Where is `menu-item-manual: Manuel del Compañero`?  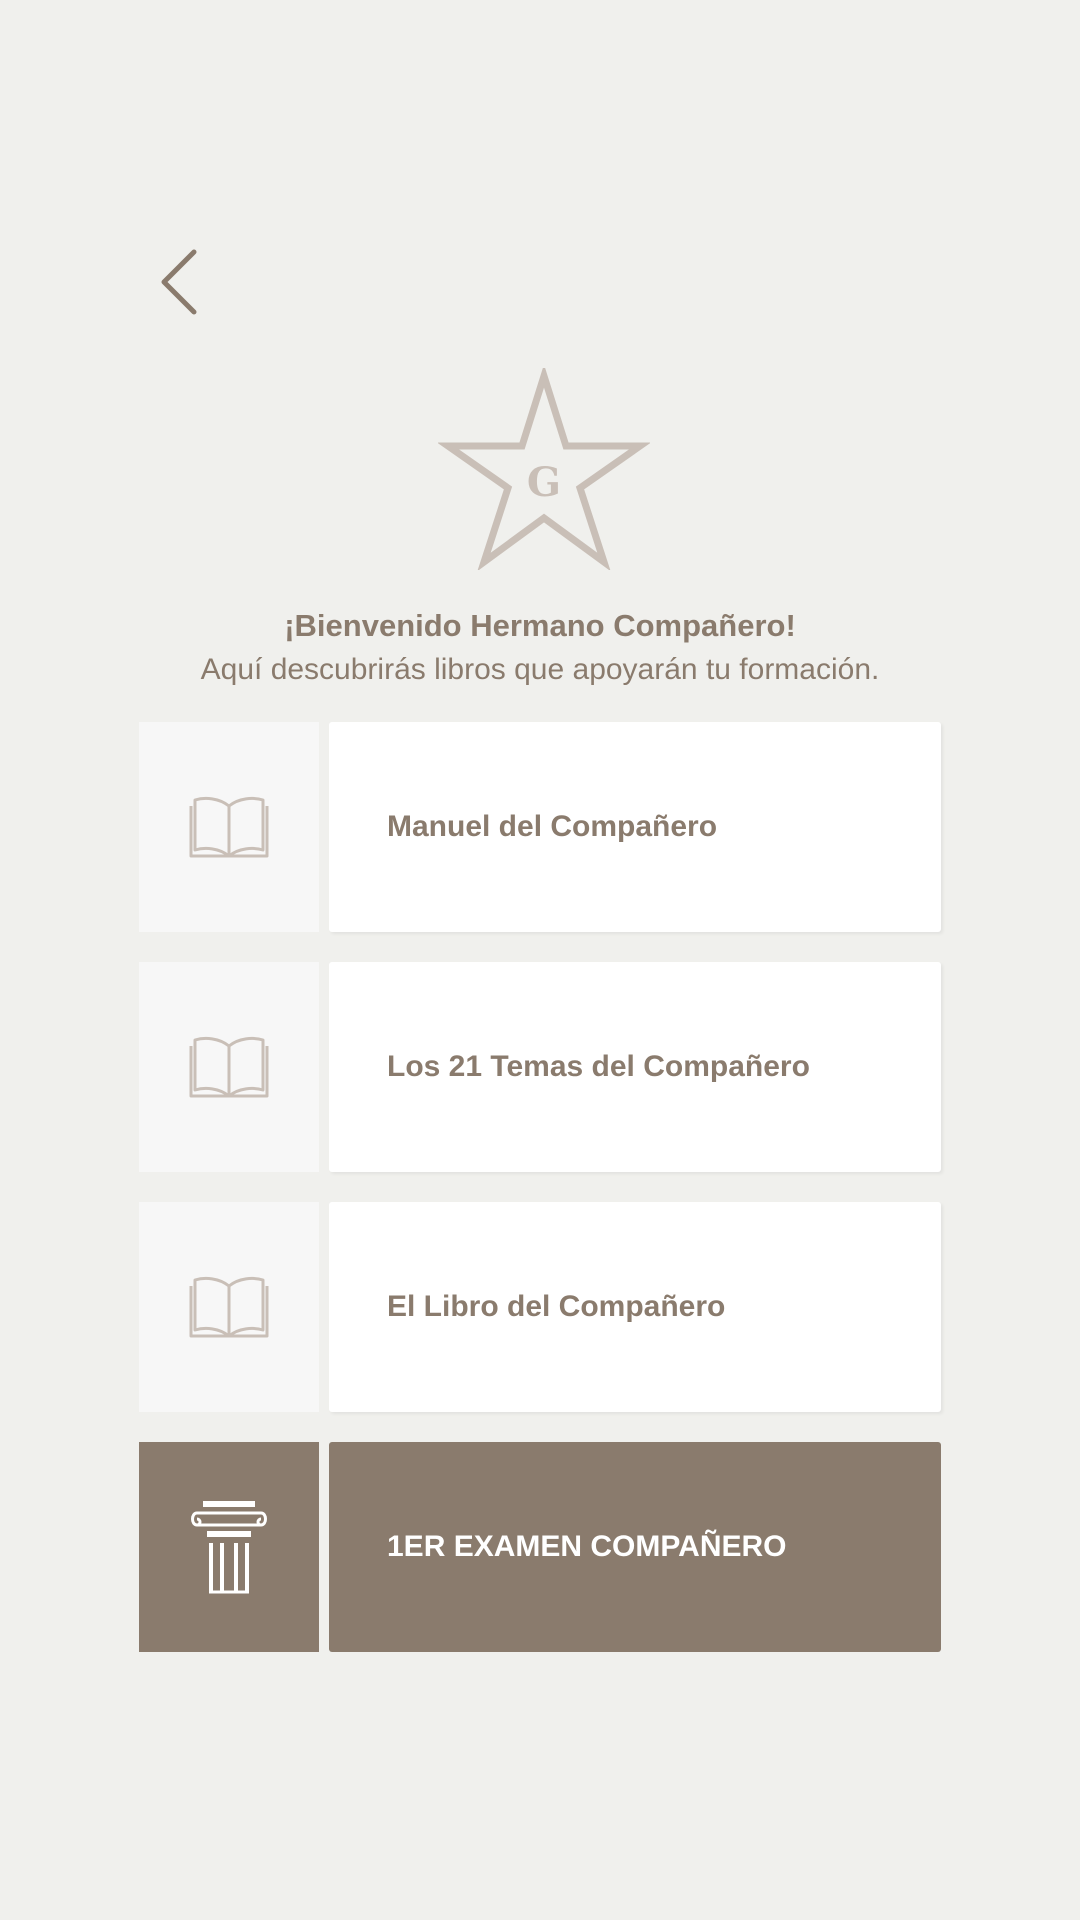
menu-item-manual: Manuel del Compañero is located at coordinates (540, 827).